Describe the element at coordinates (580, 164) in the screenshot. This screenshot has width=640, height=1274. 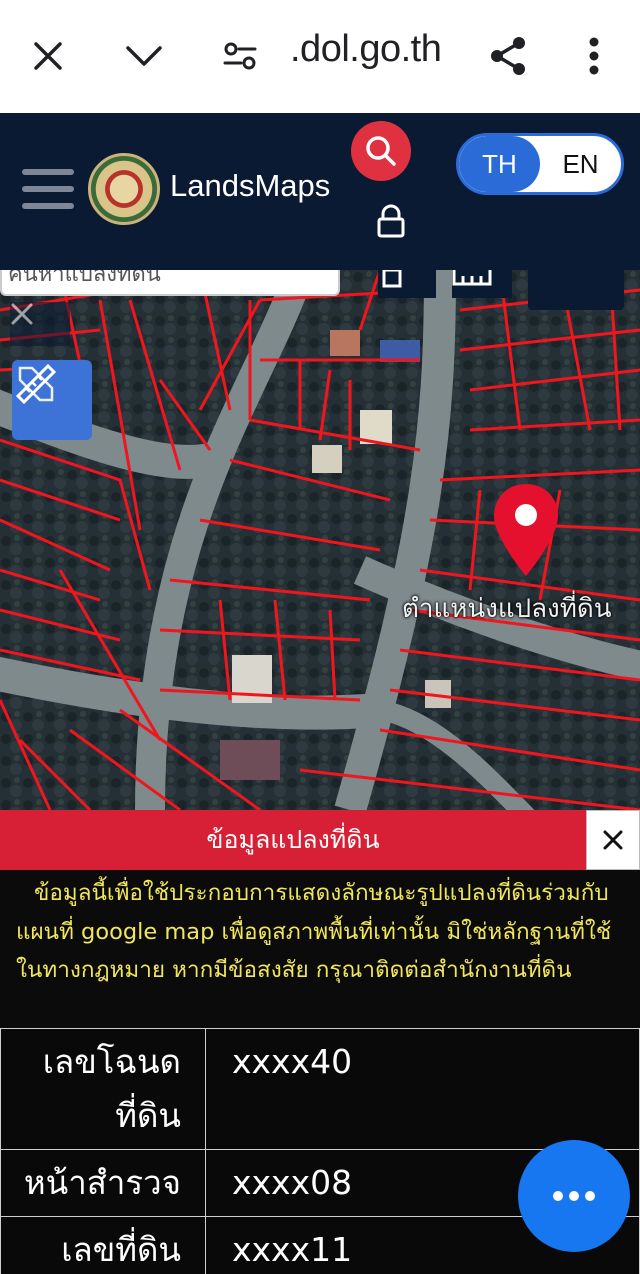
I see `lang-en-option: EN` at that location.